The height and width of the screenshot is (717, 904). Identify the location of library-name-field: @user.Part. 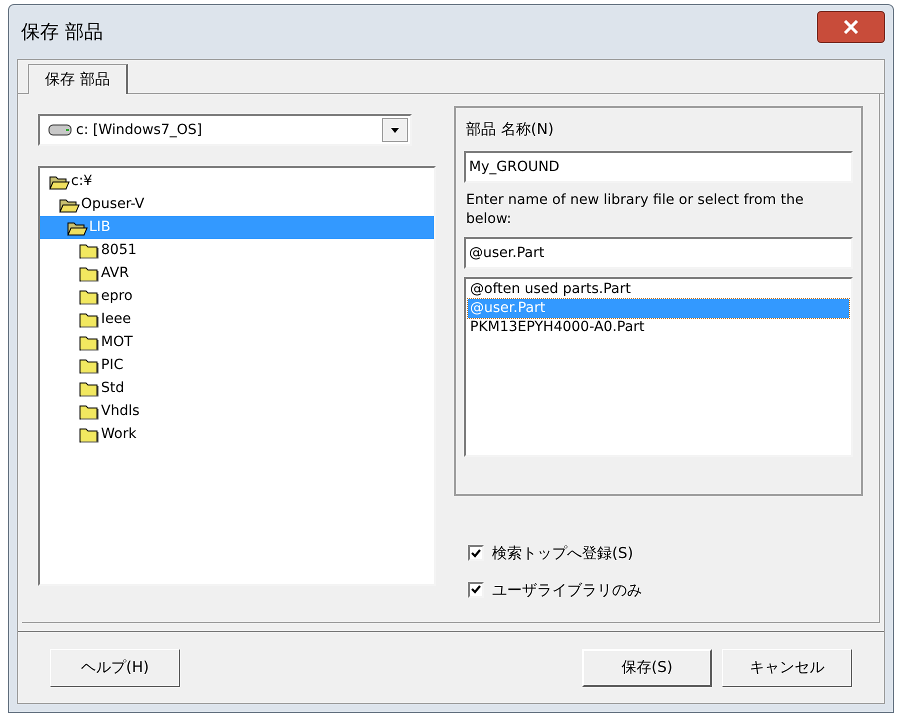
(658, 252).